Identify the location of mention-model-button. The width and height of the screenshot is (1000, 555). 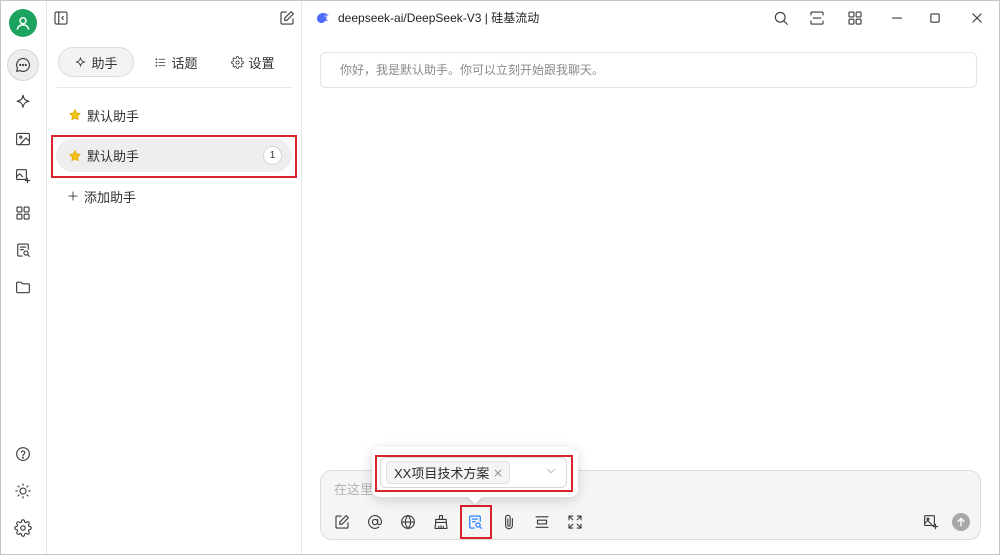
(375, 522).